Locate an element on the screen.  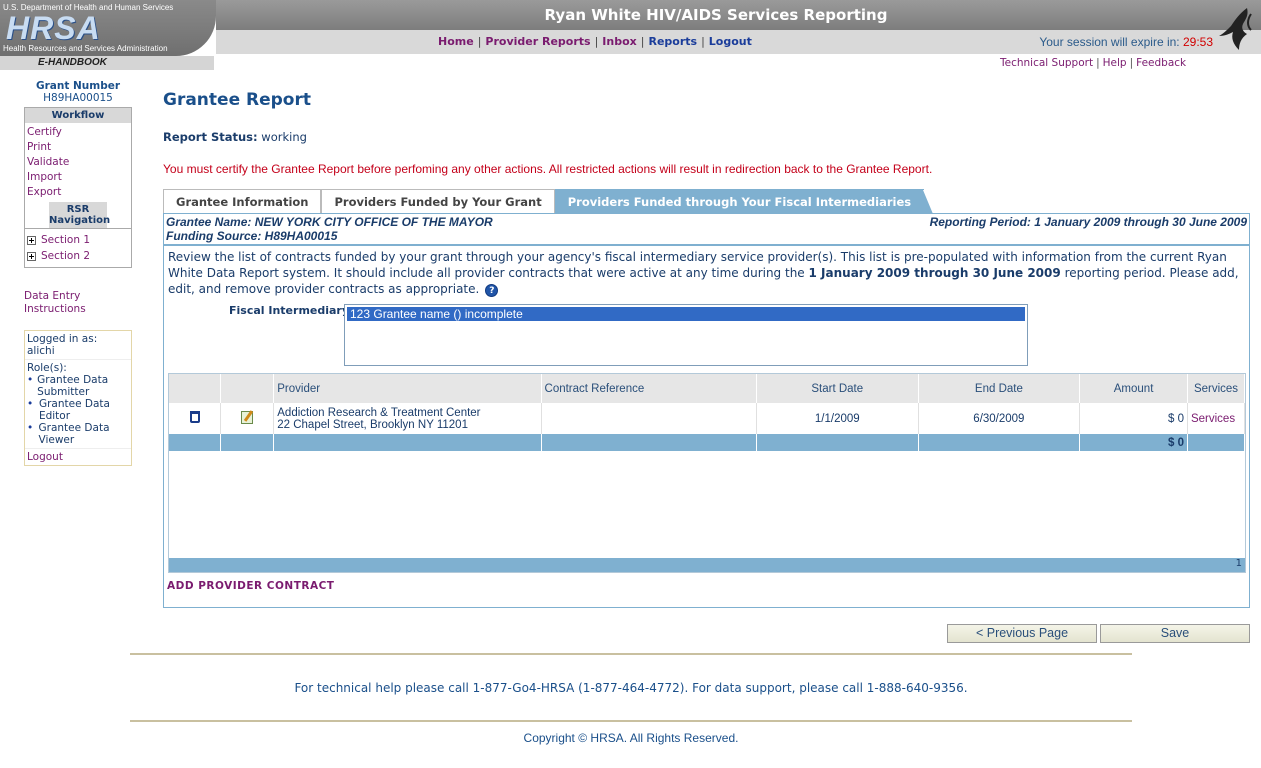
help-link: Help is located at coordinates (1115, 63).